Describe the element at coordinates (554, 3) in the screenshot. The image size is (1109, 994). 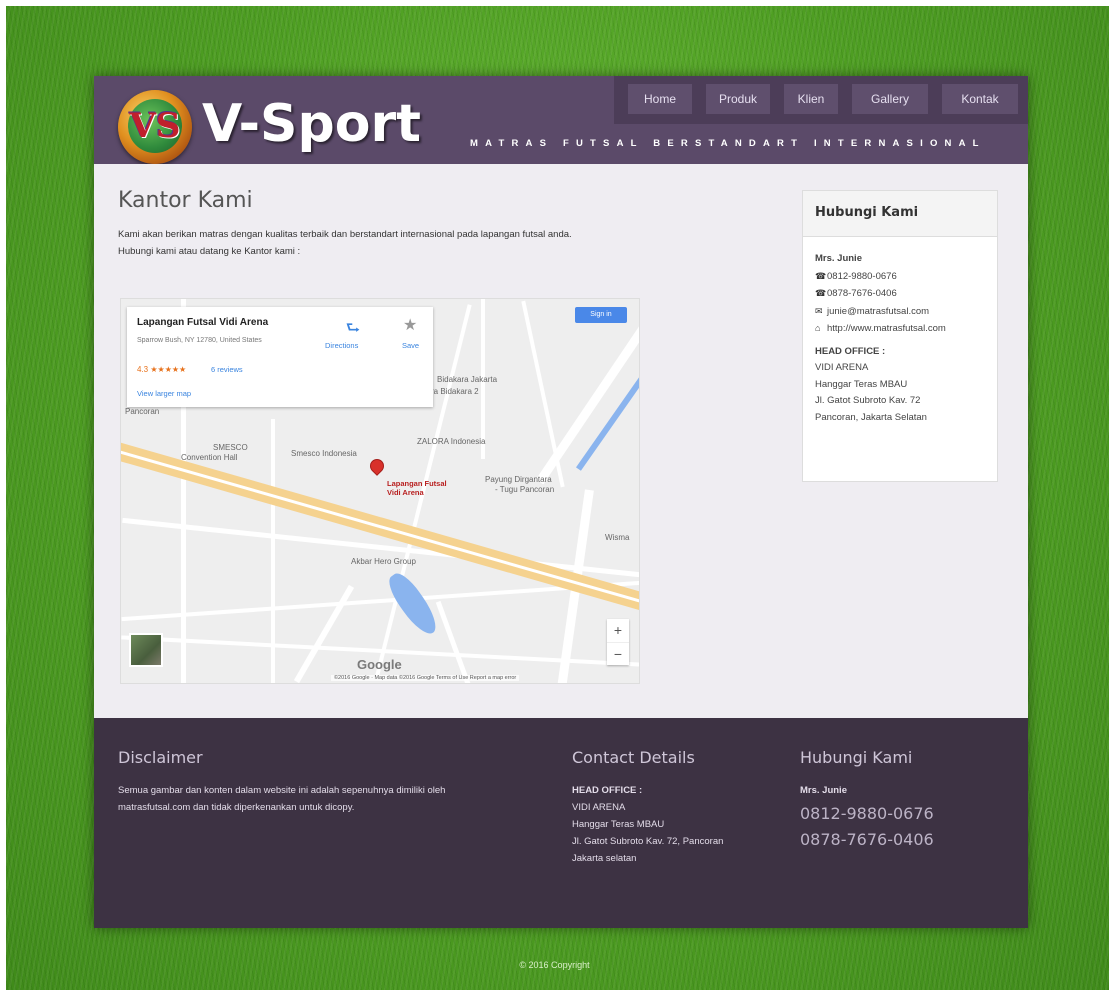
I see `screenshot-border-top` at that location.